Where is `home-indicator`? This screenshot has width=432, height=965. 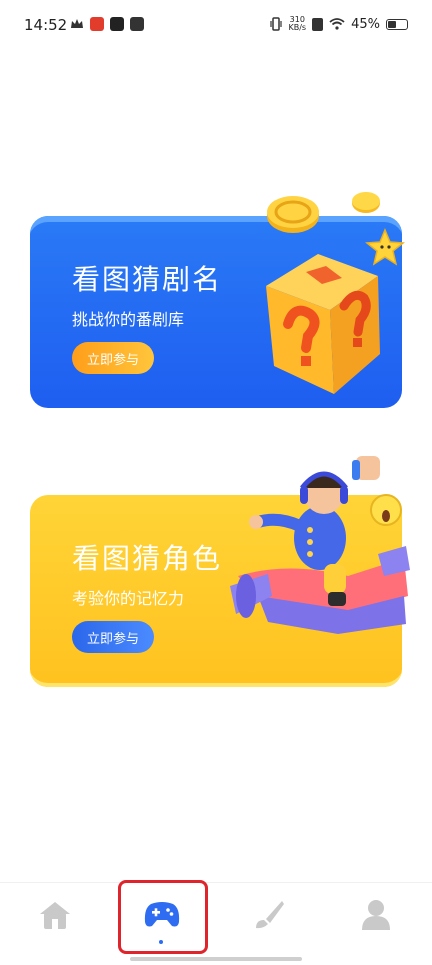
home-indicator is located at coordinates (216, 959).